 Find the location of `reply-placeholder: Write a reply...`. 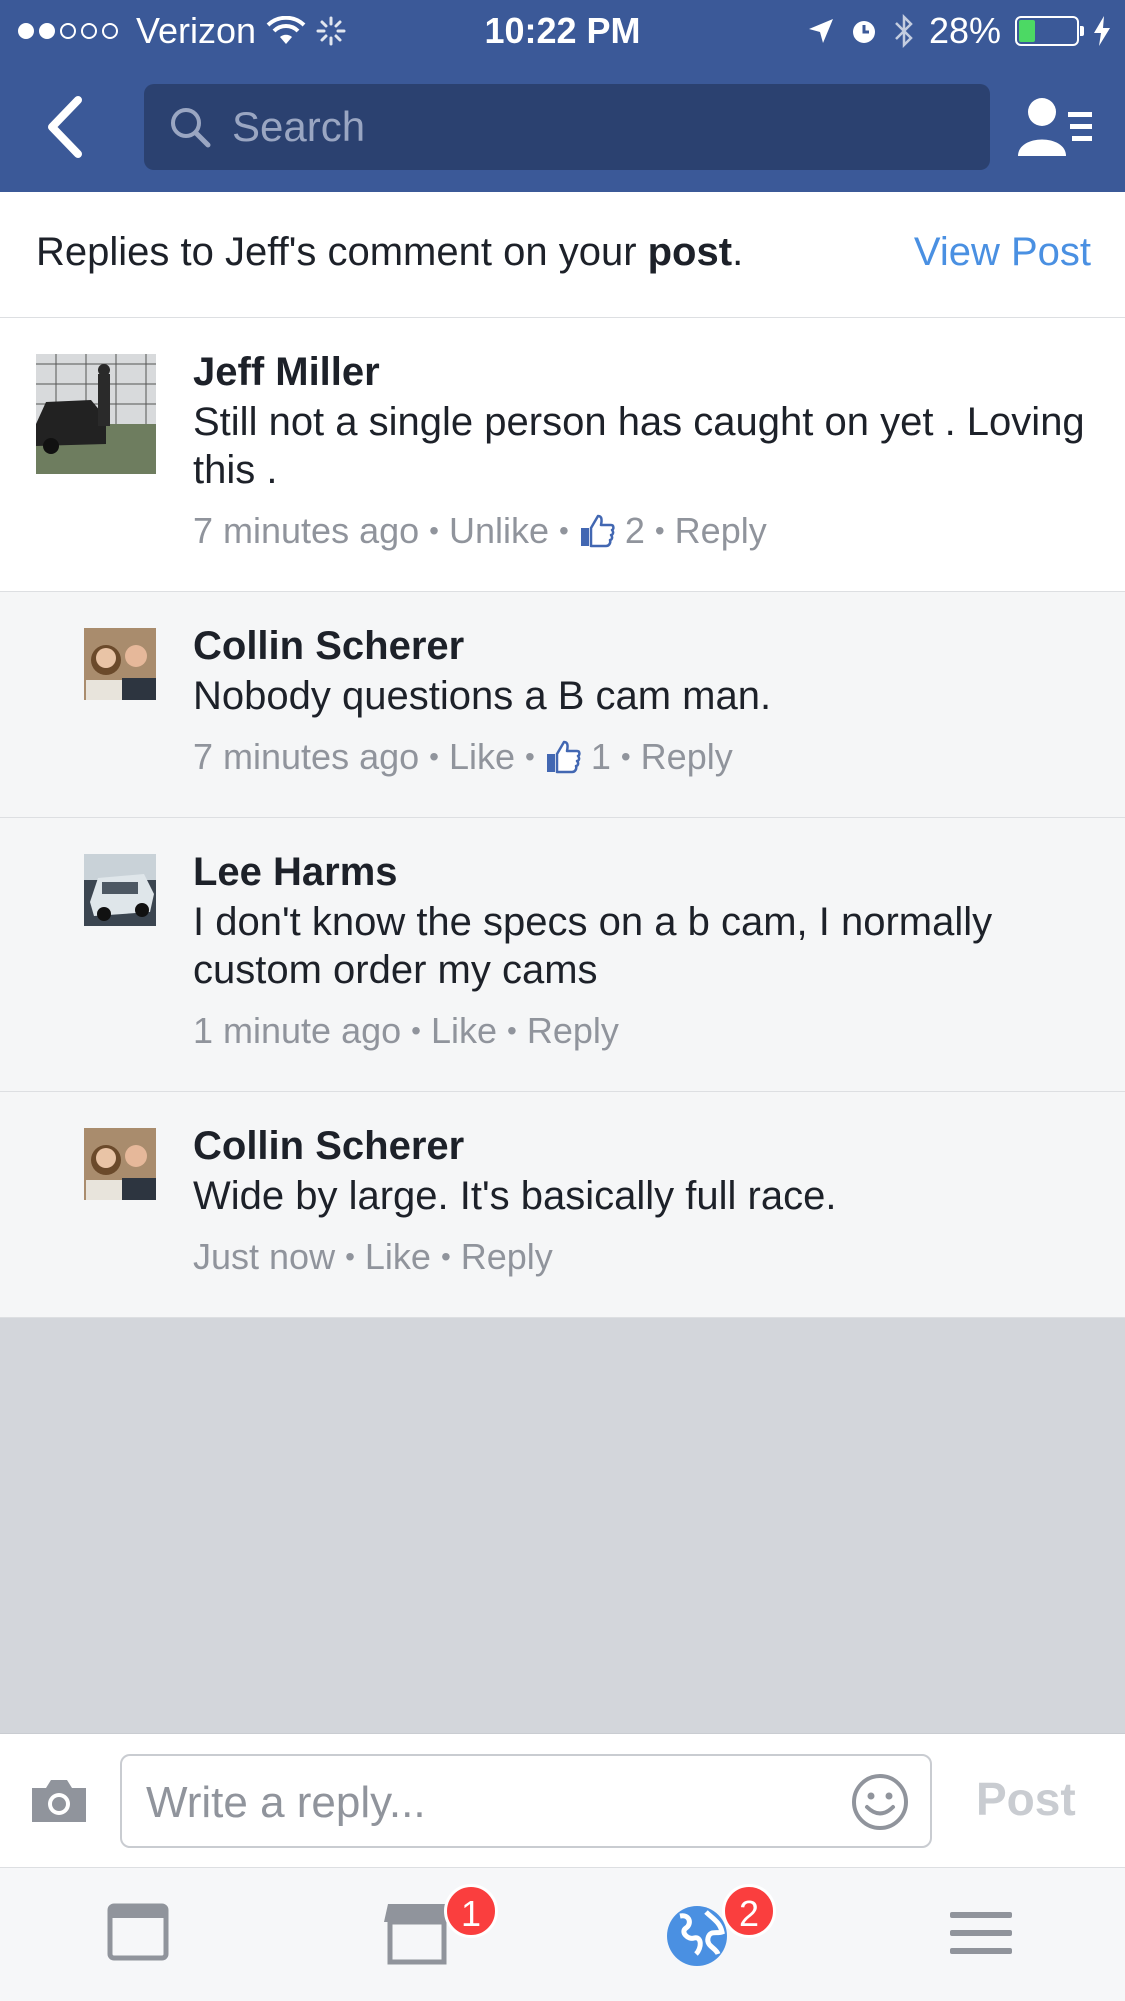

reply-placeholder: Write a reply... is located at coordinates (286, 1802).